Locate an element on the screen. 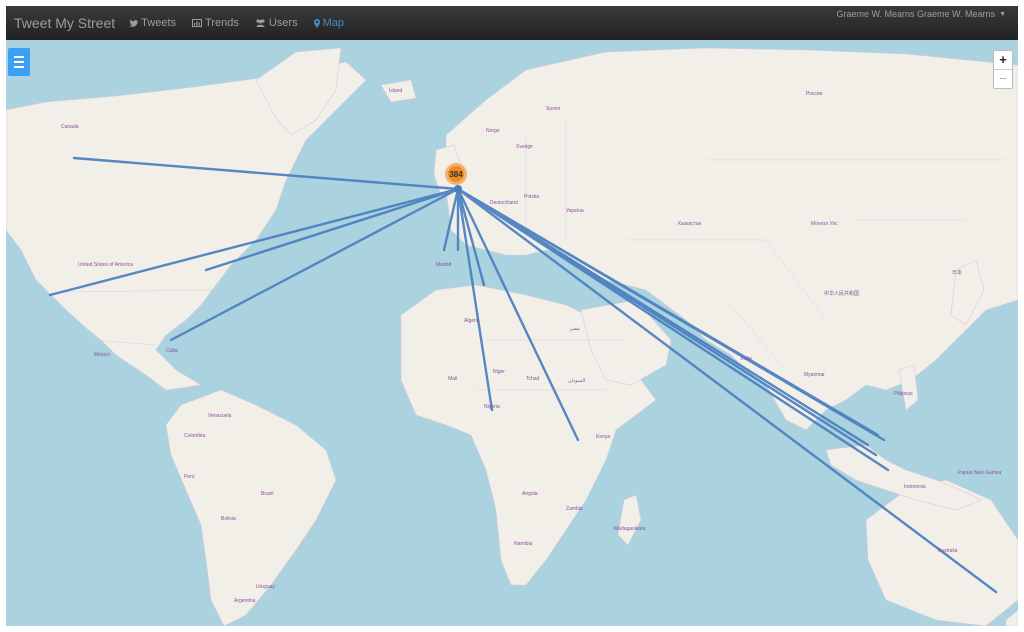  twitter-icon is located at coordinates (134, 23).